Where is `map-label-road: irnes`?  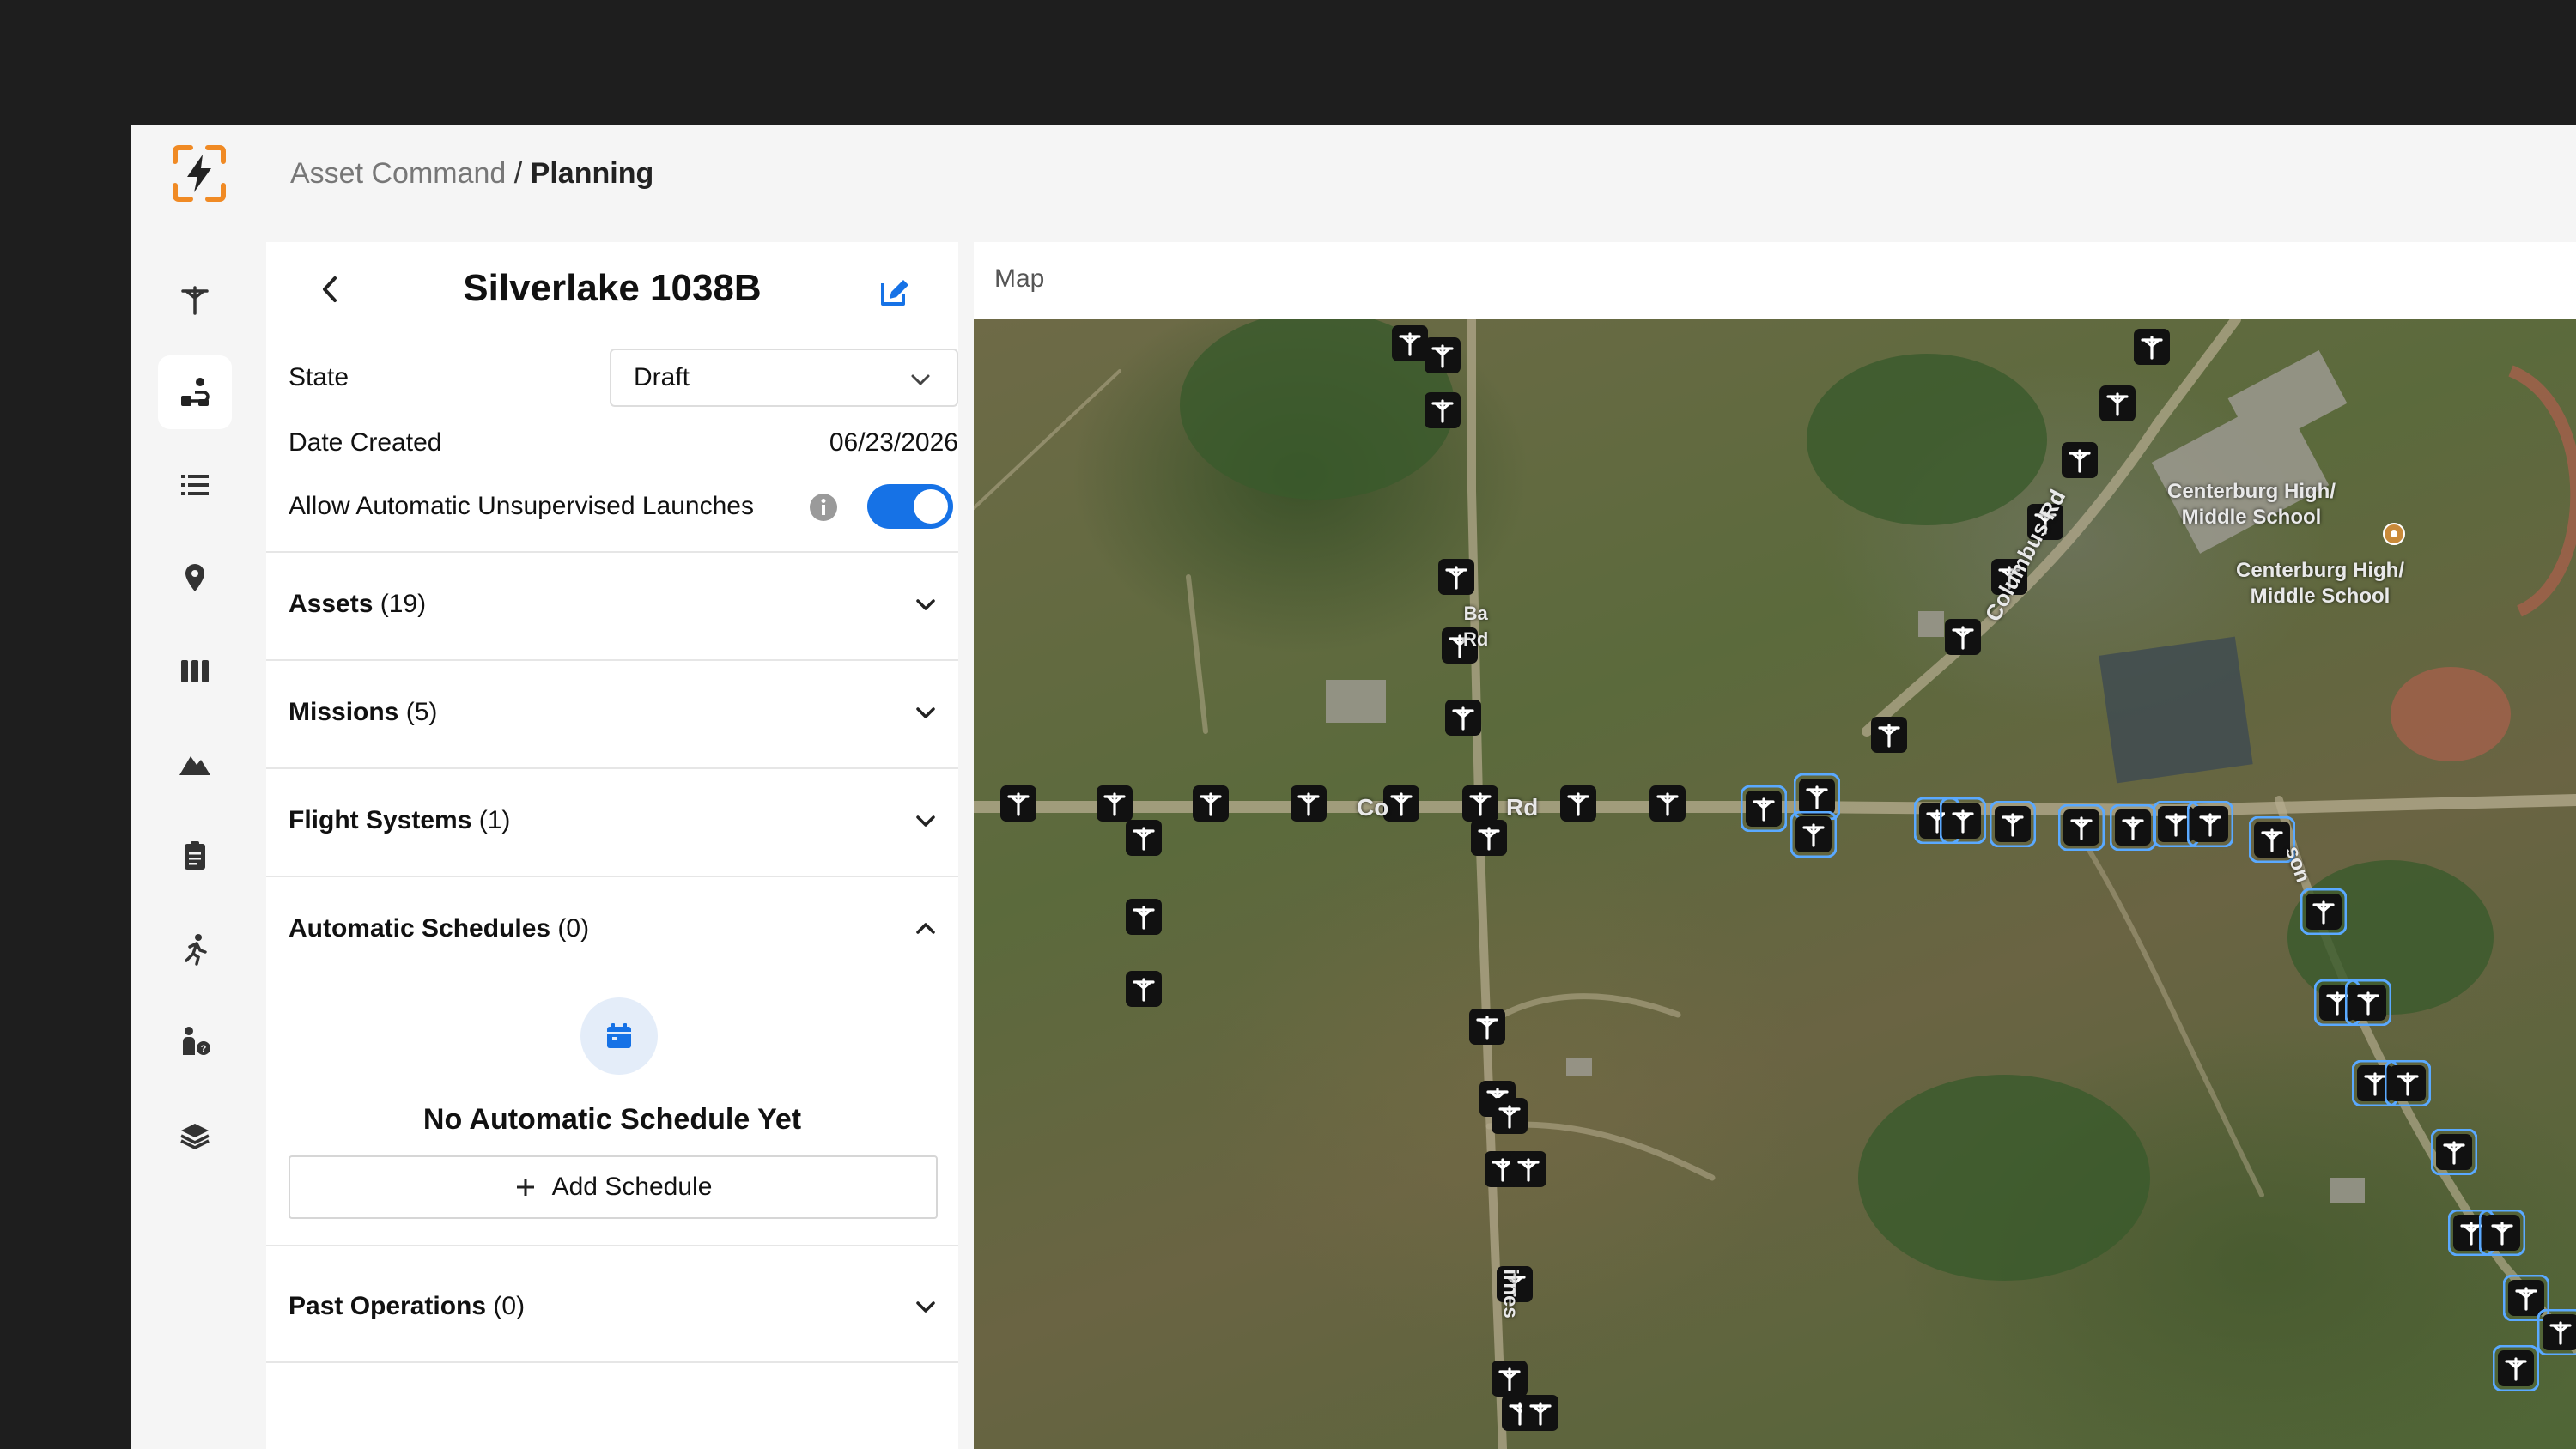 map-label-road: irnes is located at coordinates (1510, 1294).